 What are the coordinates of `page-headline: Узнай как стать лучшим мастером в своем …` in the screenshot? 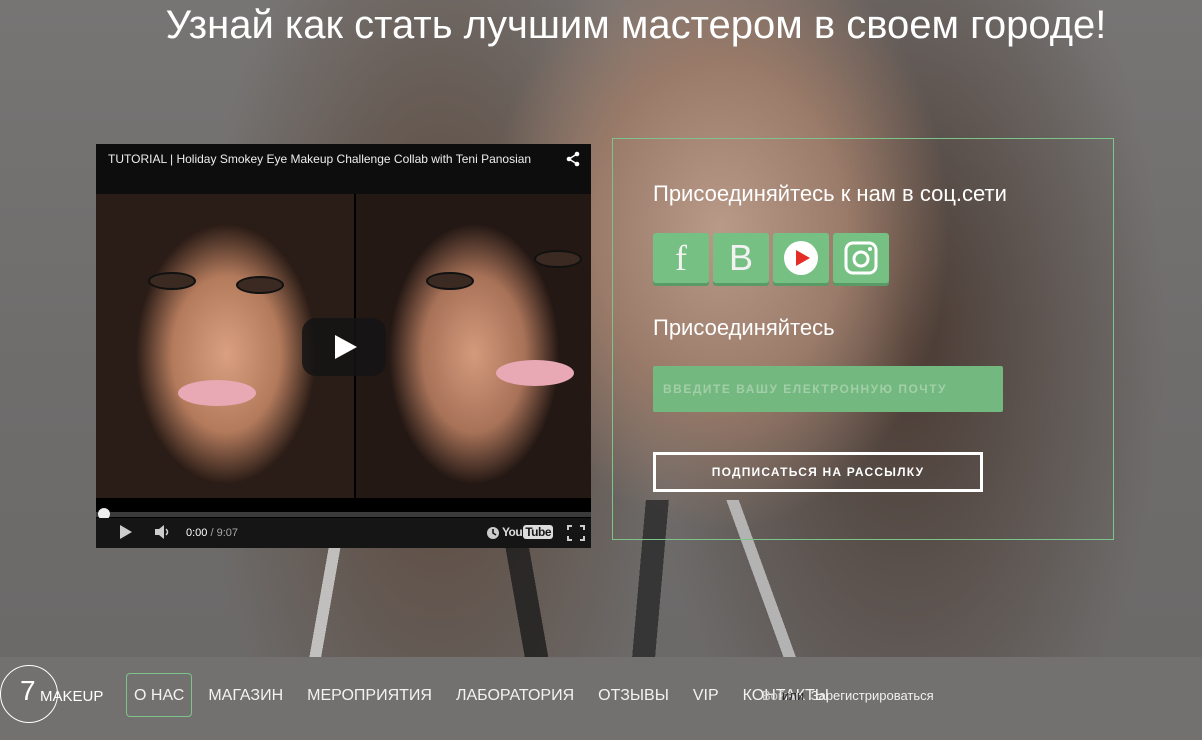 It's located at (636, 25).